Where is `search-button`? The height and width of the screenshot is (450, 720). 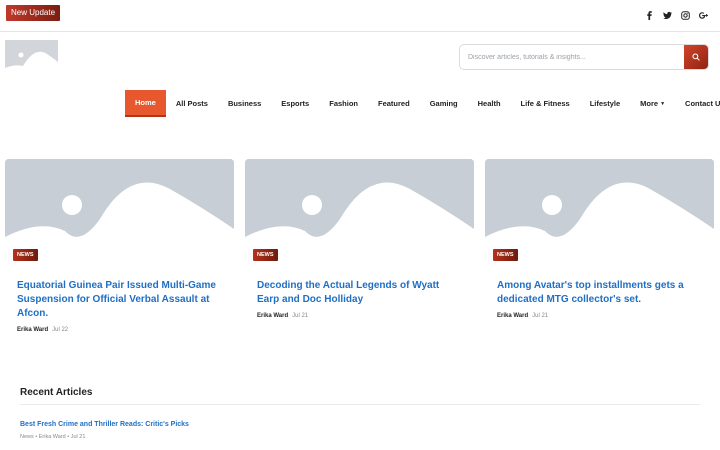 search-button is located at coordinates (696, 57).